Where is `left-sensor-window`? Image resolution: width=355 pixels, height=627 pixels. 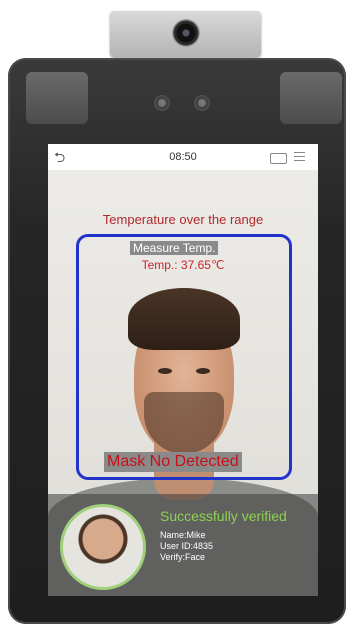
left-sensor-window is located at coordinates (57, 98).